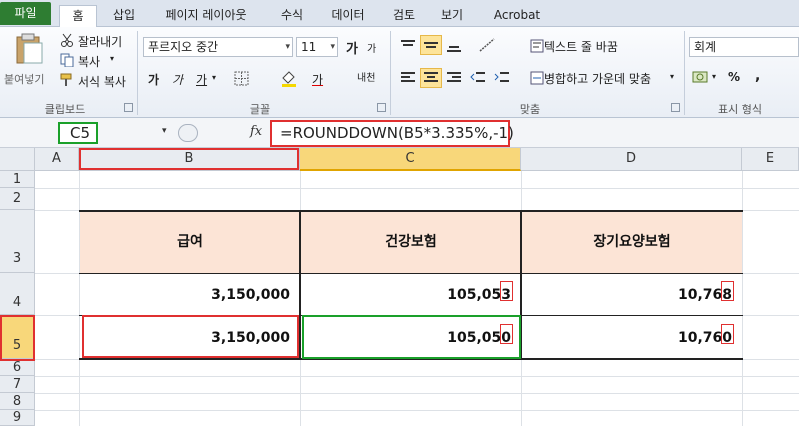  I want to click on name-box: C5, so click(78, 133).